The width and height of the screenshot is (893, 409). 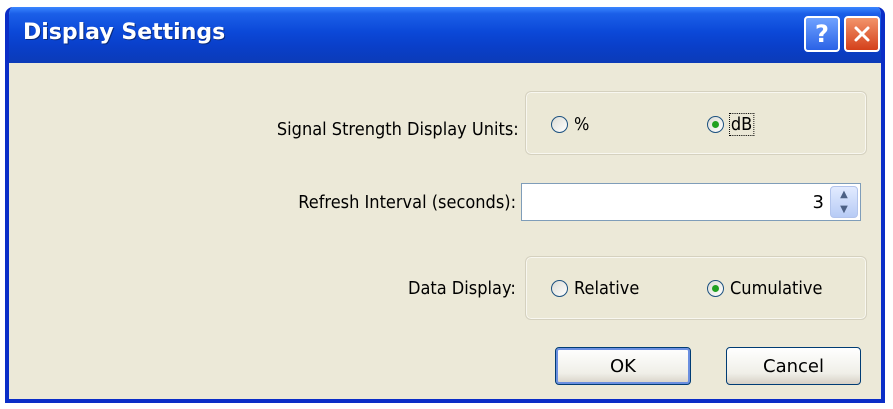 I want to click on db-radio-circle, so click(x=715, y=124).